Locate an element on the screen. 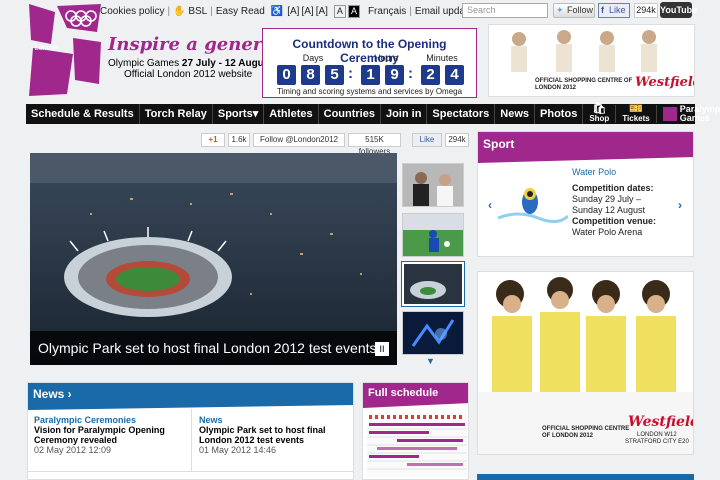 The width and height of the screenshot is (720, 480). paralympic-logo-icon is located at coordinates (669, 114).